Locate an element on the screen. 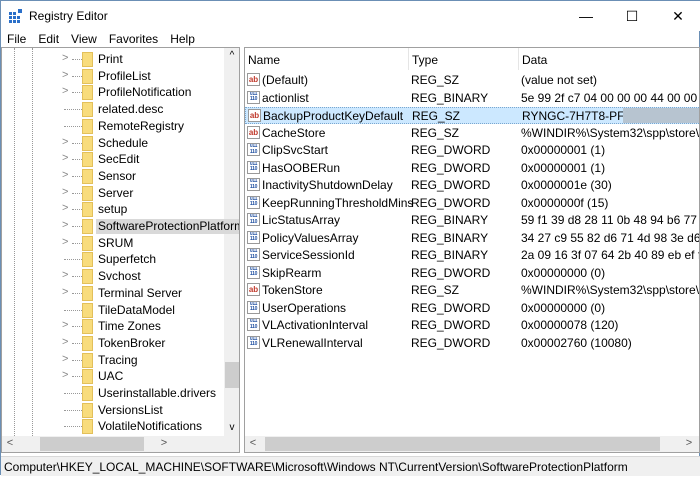 Image resolution: width=700 pixels, height=477 pixels. value-name: HasOOBERun is located at coordinates (301, 167).